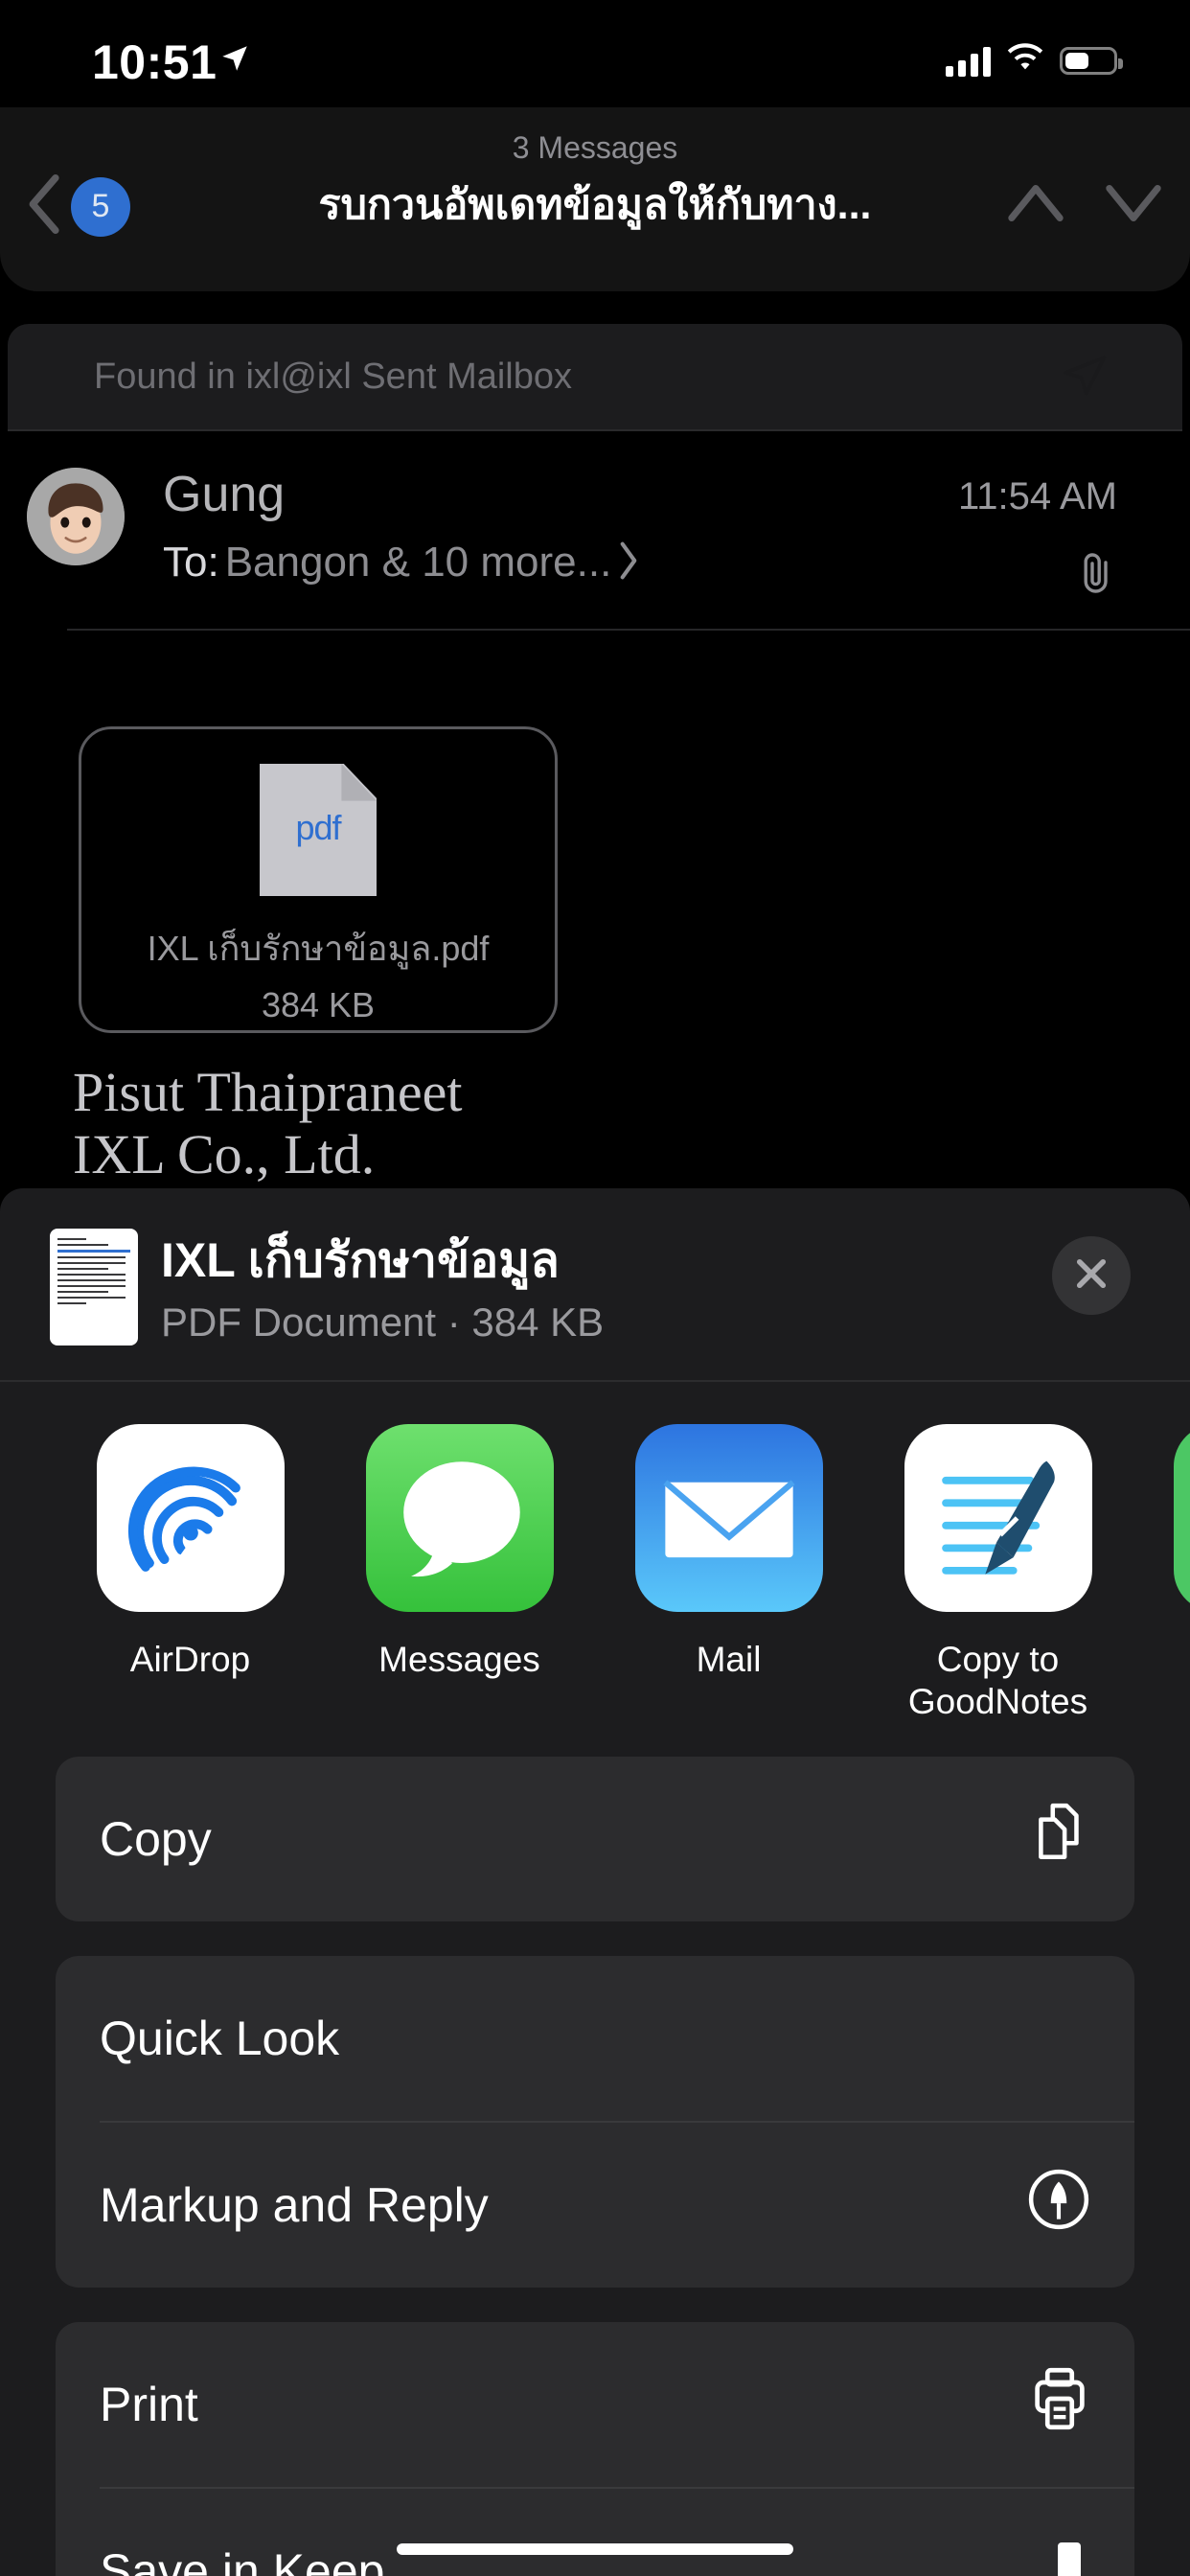  What do you see at coordinates (1059, 2205) in the screenshot?
I see `markup-pen-icon` at bounding box center [1059, 2205].